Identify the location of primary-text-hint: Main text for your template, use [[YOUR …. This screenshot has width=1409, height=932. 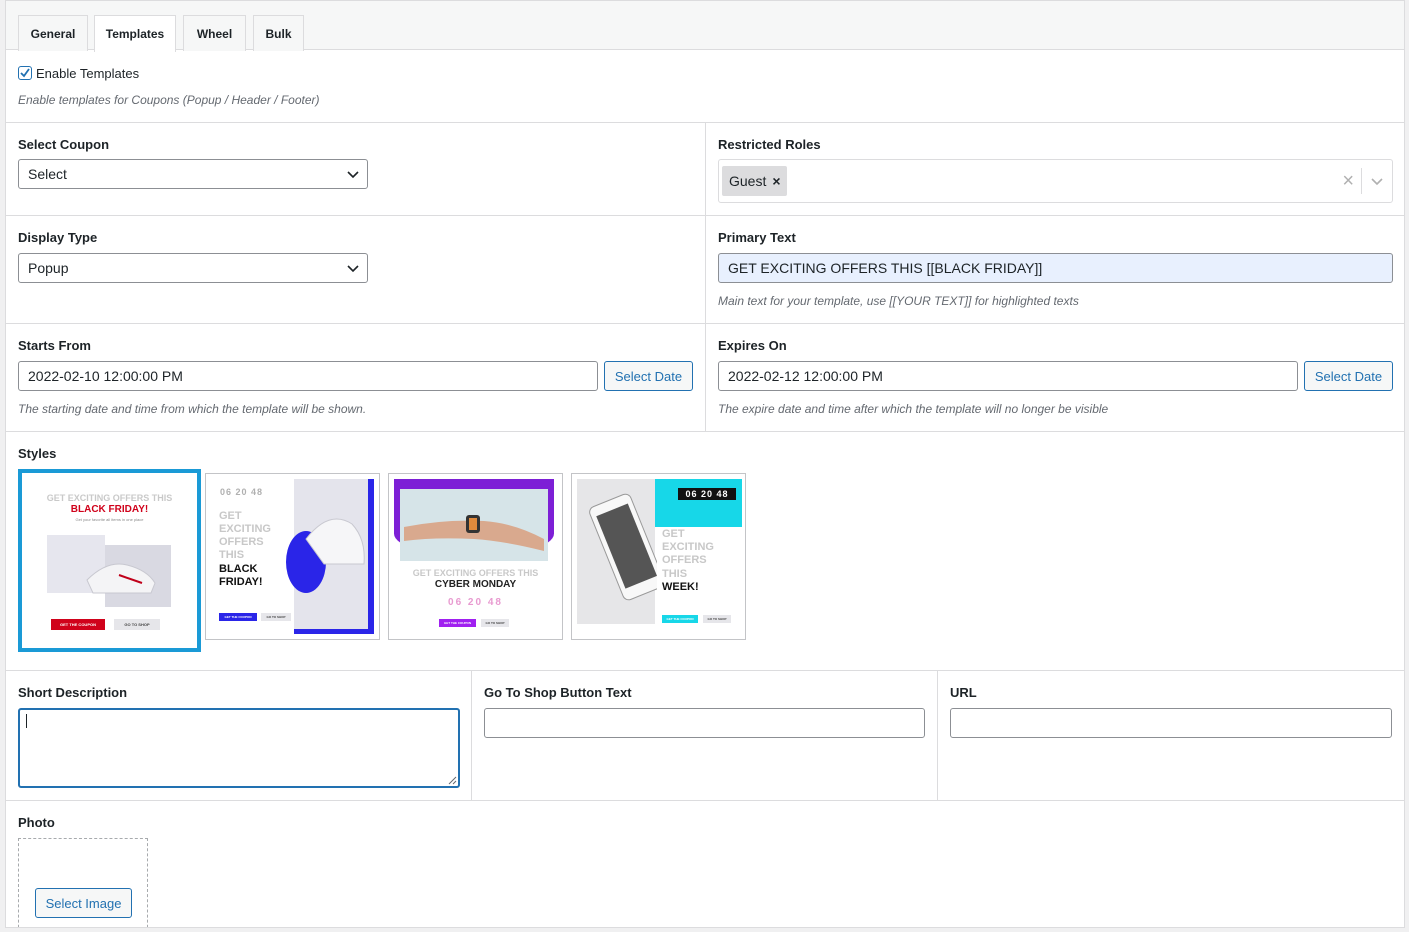
(898, 301).